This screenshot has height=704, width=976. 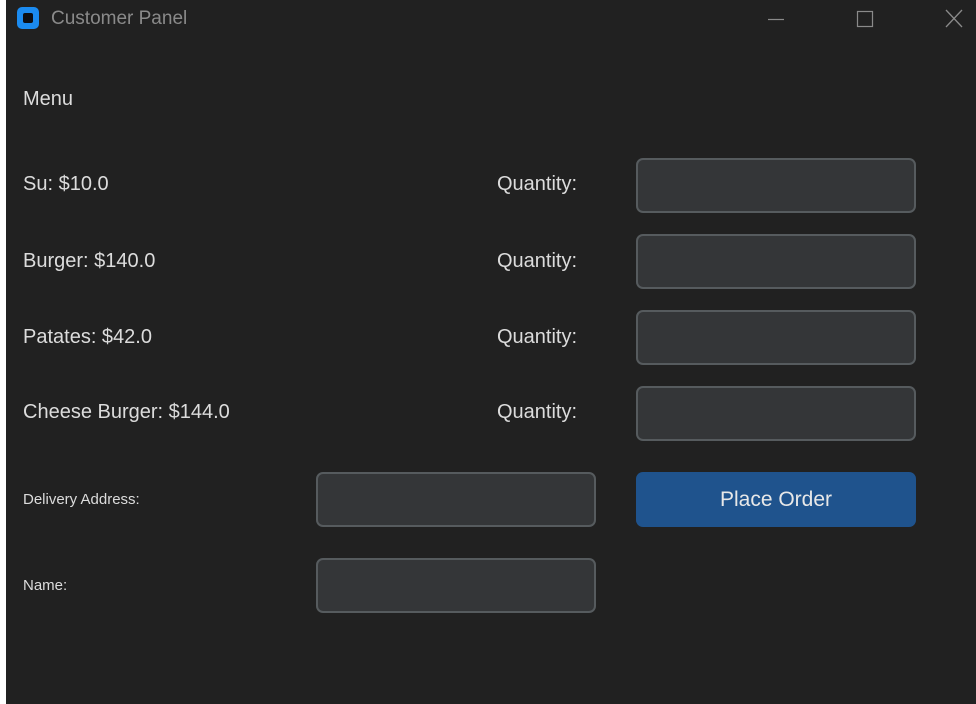 What do you see at coordinates (126, 412) in the screenshot?
I see `menu-item-cheese-burger-label: Cheese Burger: $144.0` at bounding box center [126, 412].